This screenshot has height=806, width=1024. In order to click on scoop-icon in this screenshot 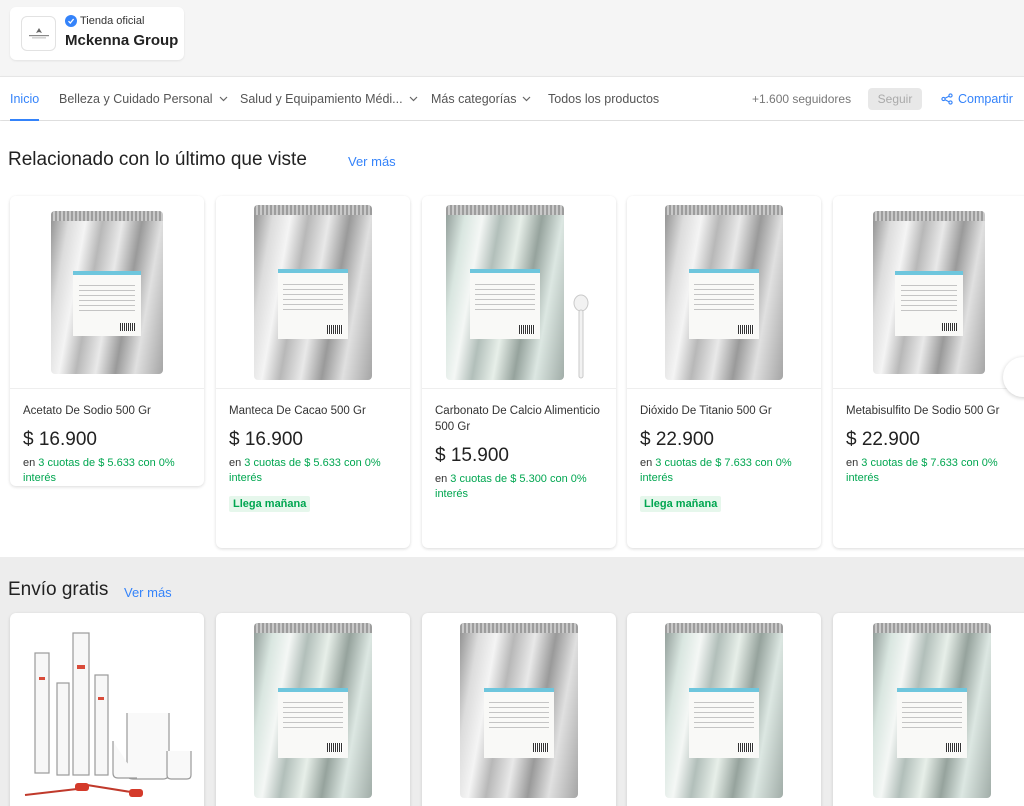, I will do `click(581, 336)`.